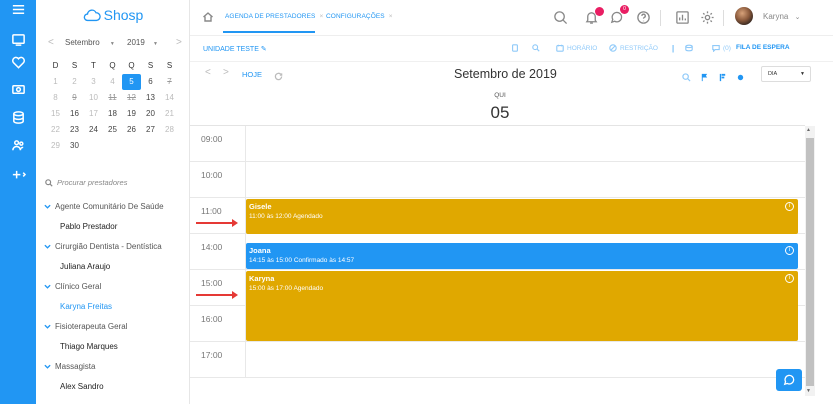  Describe the element at coordinates (74, 130) in the screenshot. I see `day-cell: 23` at that location.